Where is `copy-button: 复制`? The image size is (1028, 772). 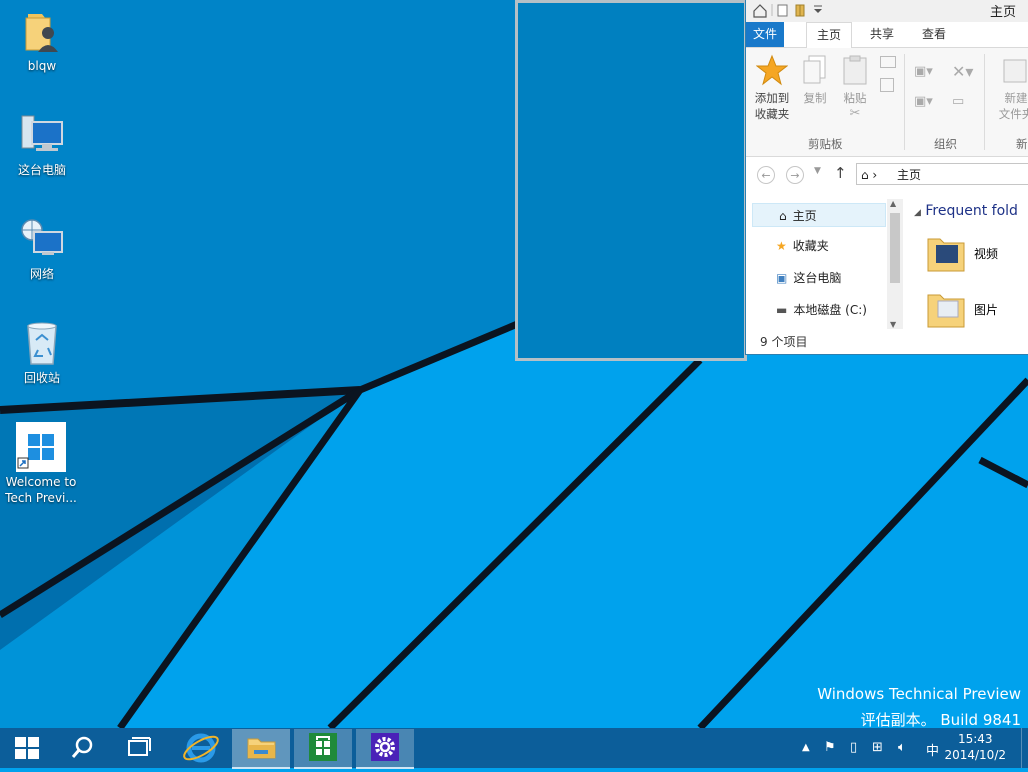
copy-button: 复制 is located at coordinates (815, 80).